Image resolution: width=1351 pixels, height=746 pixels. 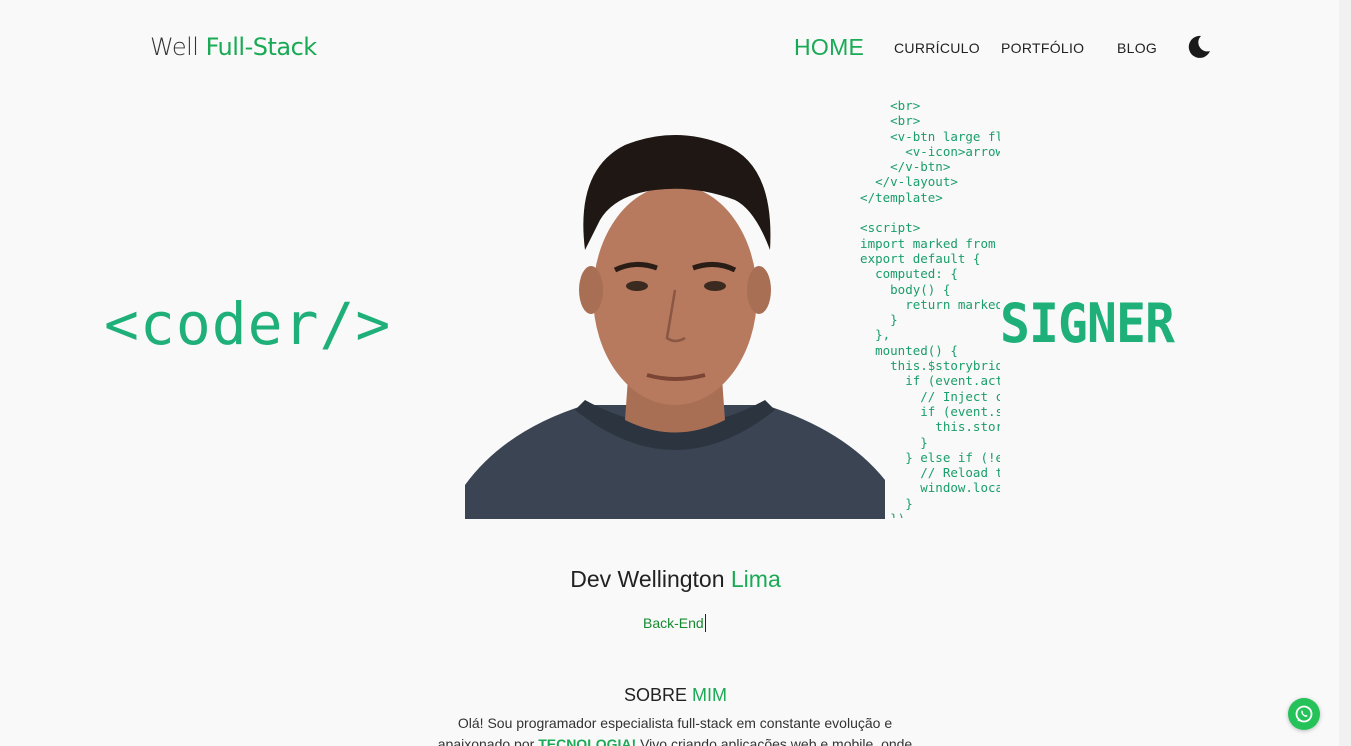 What do you see at coordinates (922, 151) in the screenshot?
I see `code-line: <v-icon>arrow_` at bounding box center [922, 151].